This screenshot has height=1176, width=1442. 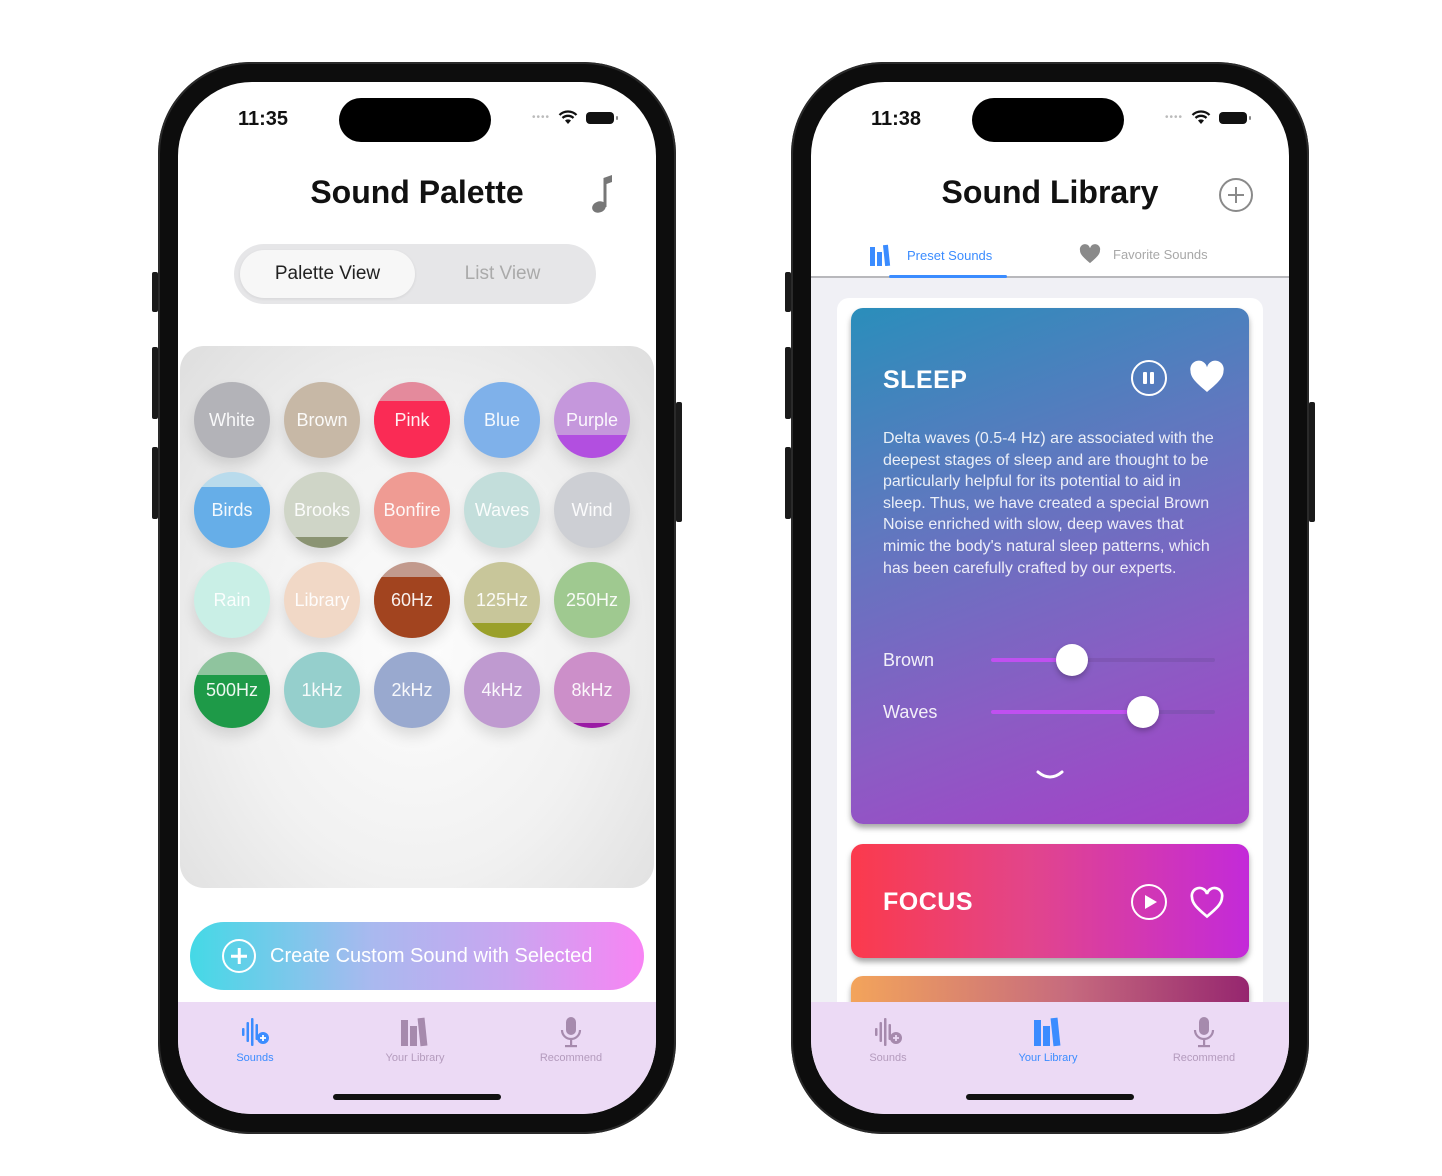 What do you see at coordinates (602, 117) in the screenshot?
I see `battery-icon` at bounding box center [602, 117].